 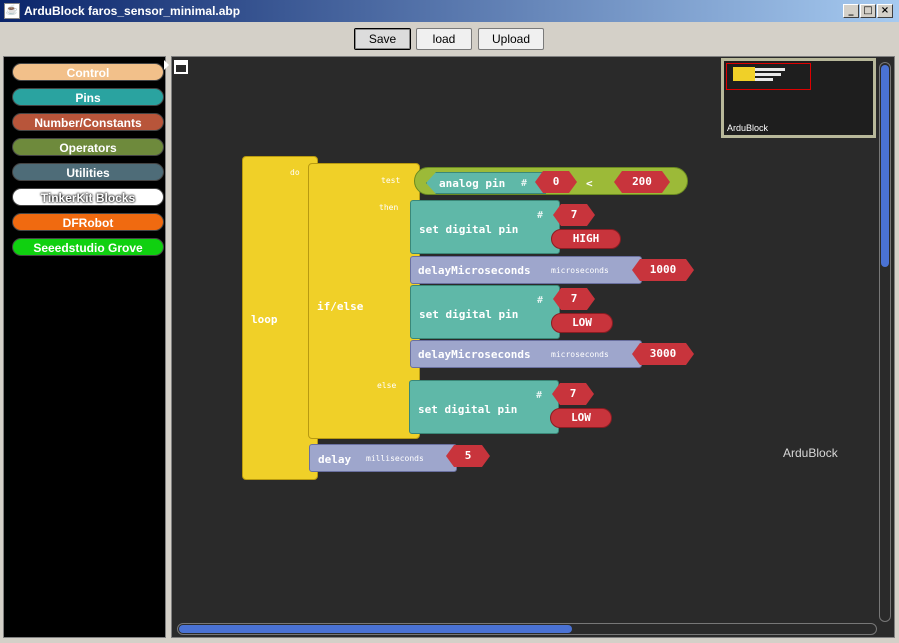 What do you see at coordinates (88, 147) in the screenshot?
I see `category-operators: Operators` at bounding box center [88, 147].